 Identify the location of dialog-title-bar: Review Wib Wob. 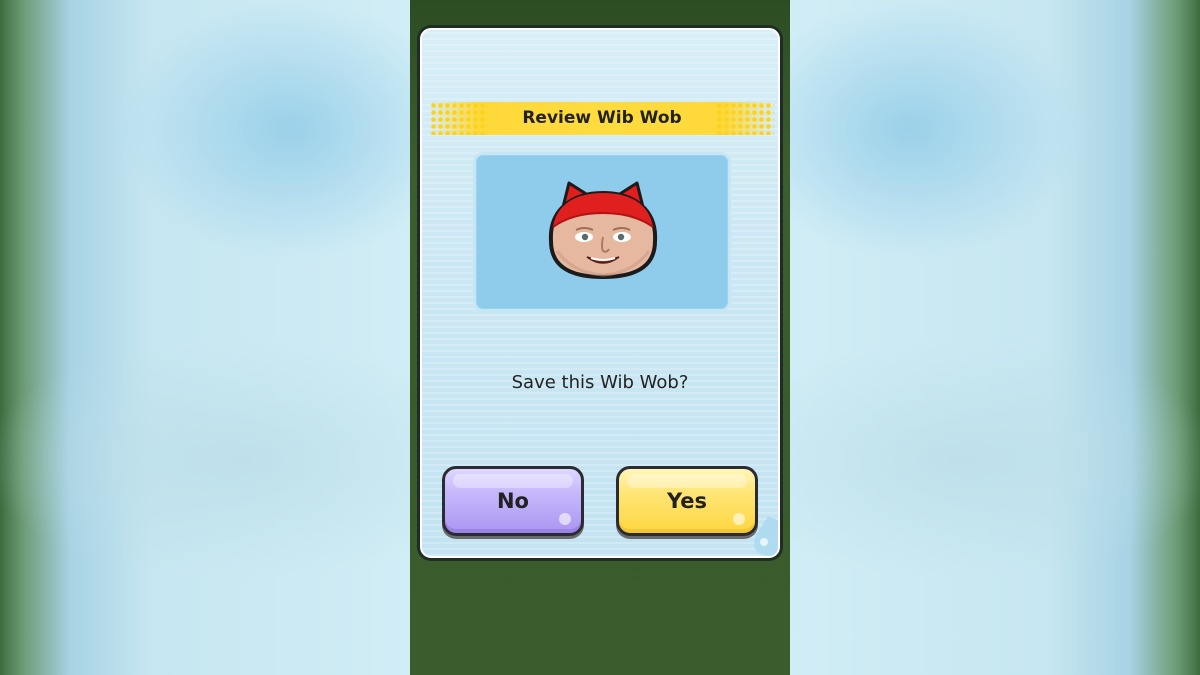
(602, 118).